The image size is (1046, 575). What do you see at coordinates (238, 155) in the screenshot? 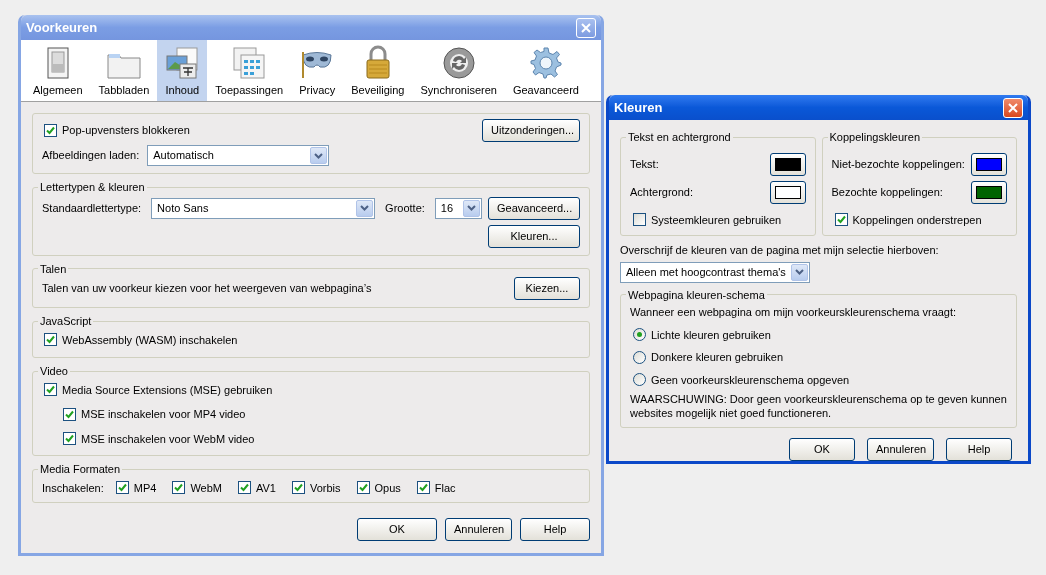
I see `dropdown: Automatisch` at bounding box center [238, 155].